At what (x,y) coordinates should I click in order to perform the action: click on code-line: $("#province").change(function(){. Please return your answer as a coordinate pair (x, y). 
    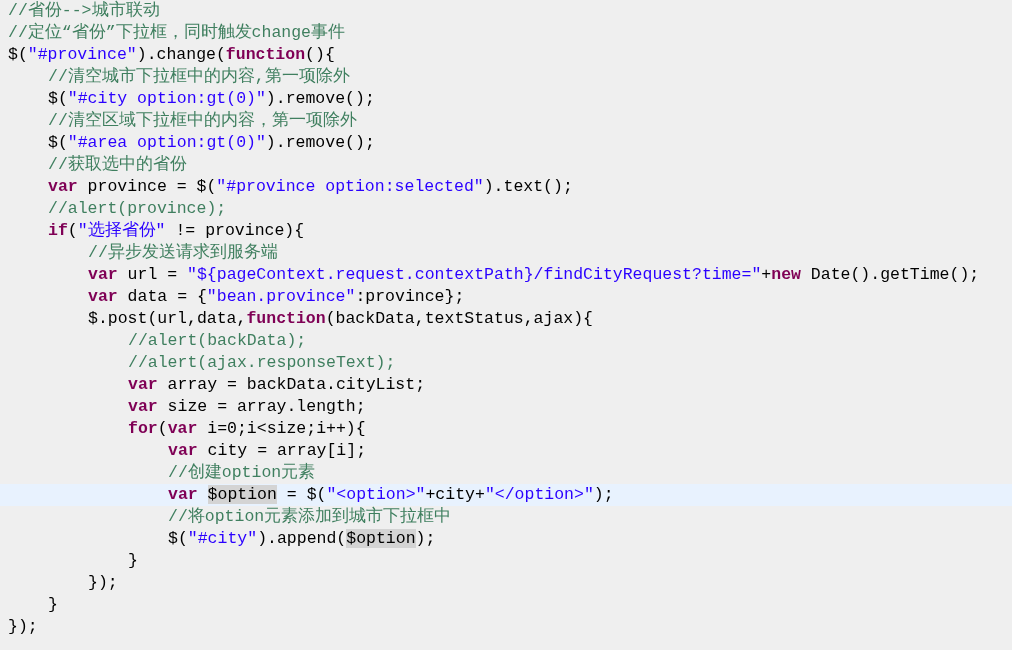
    Looking at the image, I should click on (171, 55).